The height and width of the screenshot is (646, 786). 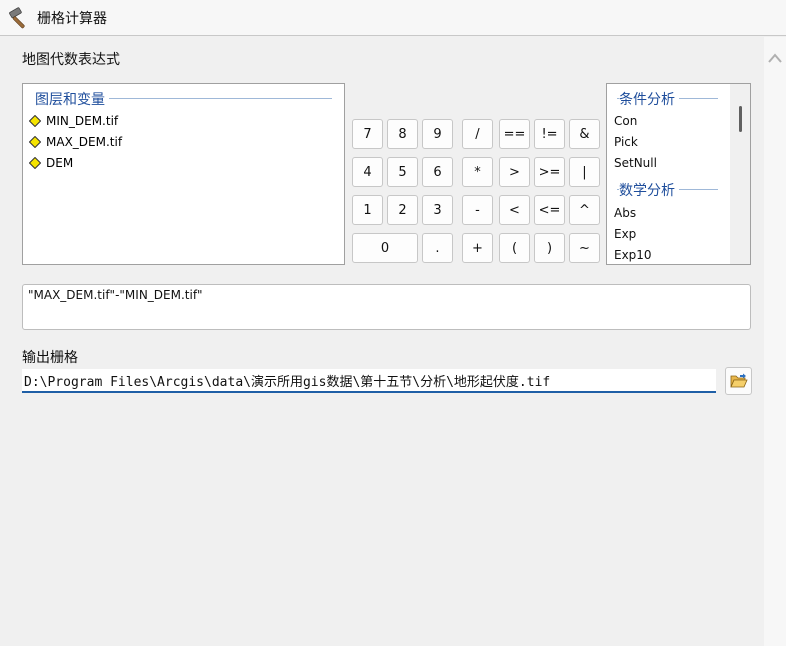 I want to click on function-abs: Abs, so click(x=625, y=213).